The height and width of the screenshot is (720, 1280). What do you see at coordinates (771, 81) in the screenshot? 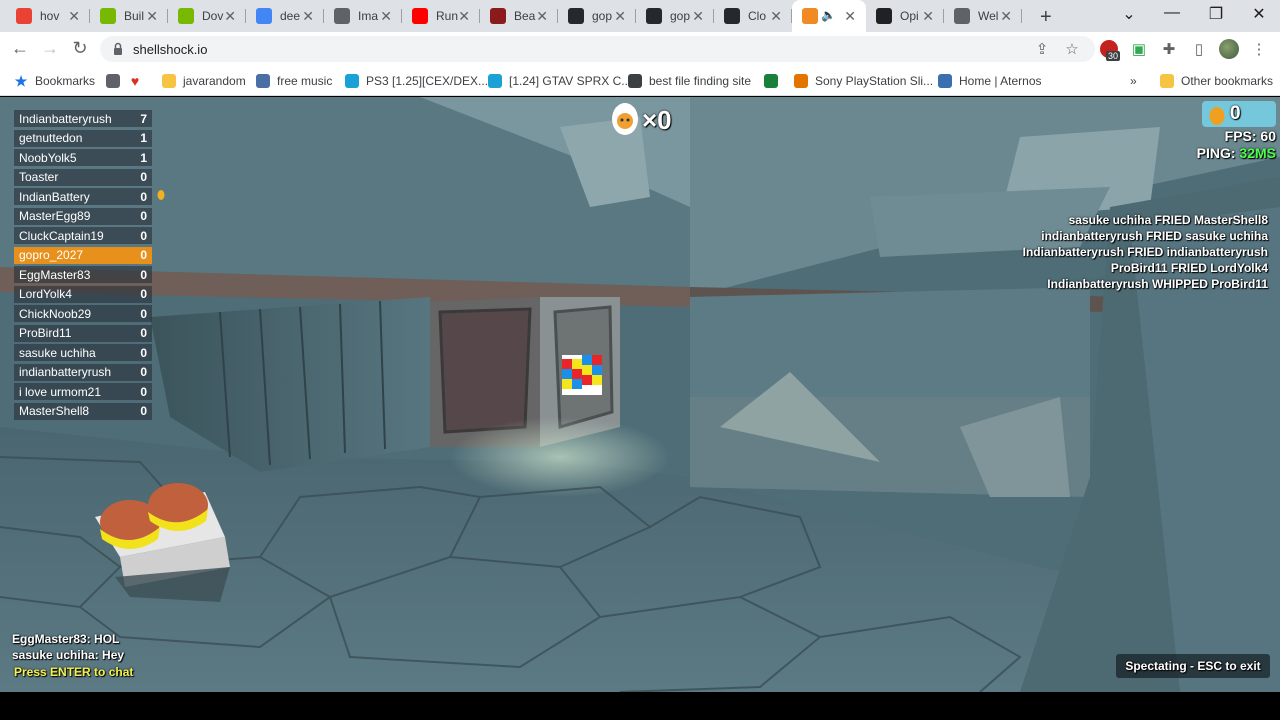
I see `image-icon` at bounding box center [771, 81].